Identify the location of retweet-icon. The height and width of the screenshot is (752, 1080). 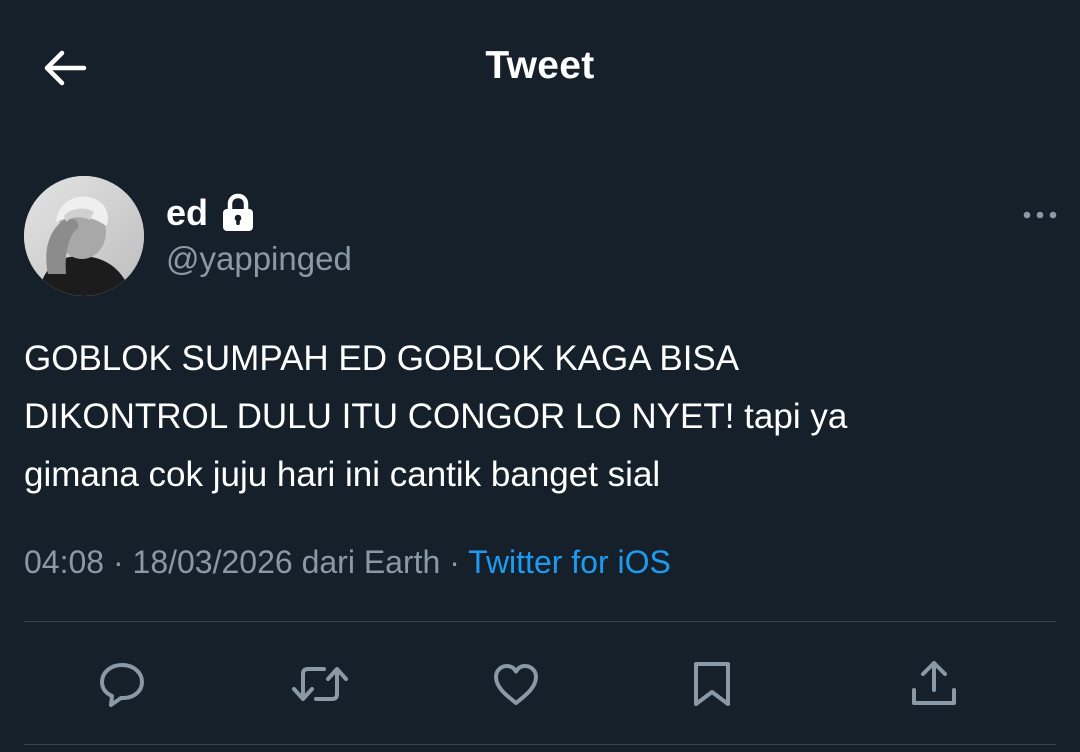
(320, 684).